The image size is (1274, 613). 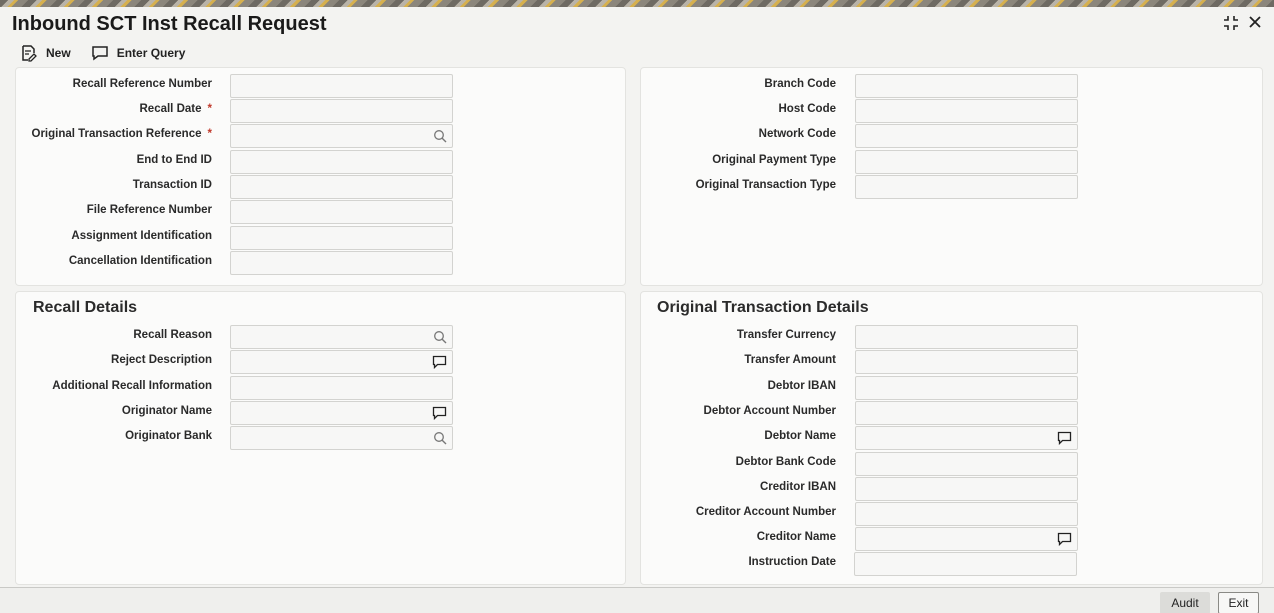 I want to click on recall-date-label-wrap: Recall Date *, so click(x=106, y=109).